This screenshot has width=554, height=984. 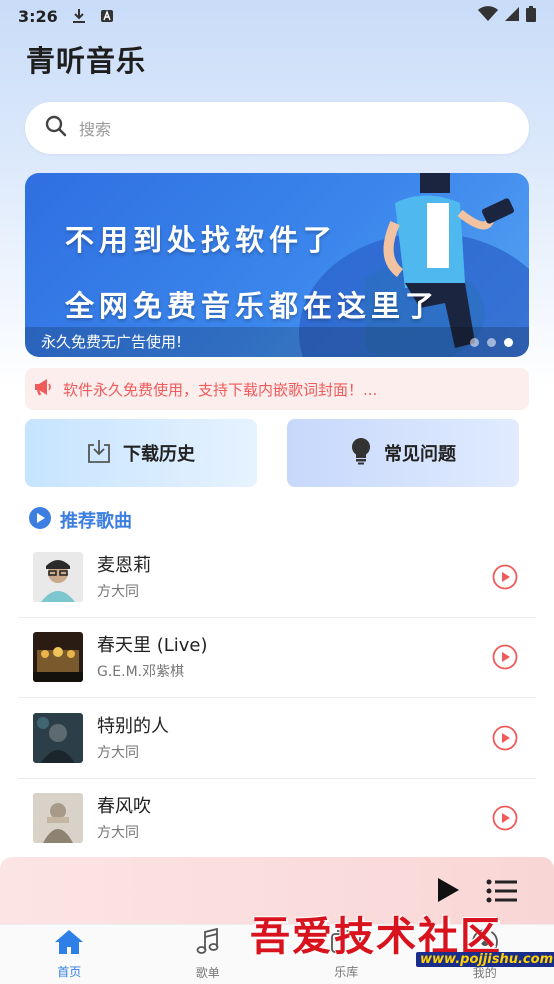 I want to click on faq-label: 常见问题, so click(x=420, y=454).